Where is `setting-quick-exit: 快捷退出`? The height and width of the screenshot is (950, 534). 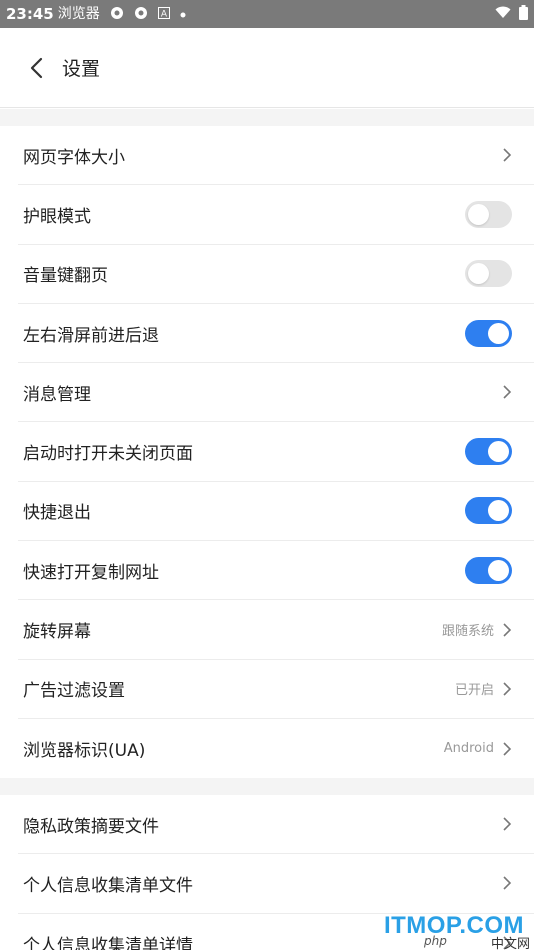
setting-quick-exit: 快捷退出 is located at coordinates (276, 512).